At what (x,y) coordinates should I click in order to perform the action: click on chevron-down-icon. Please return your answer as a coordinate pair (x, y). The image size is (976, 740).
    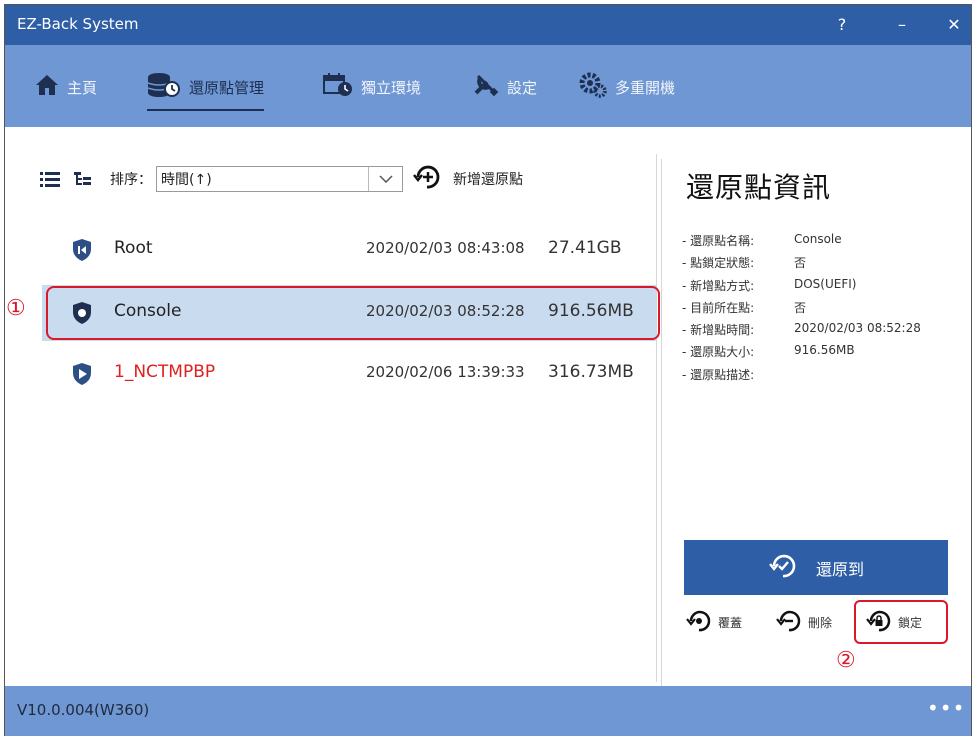
    Looking at the image, I should click on (385, 179).